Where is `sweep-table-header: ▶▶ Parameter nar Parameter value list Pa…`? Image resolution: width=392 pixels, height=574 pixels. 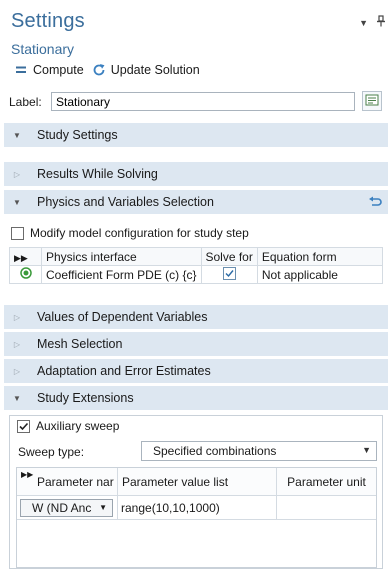 sweep-table-header: ▶▶ Parameter nar Parameter value list Pa… is located at coordinates (196, 482).